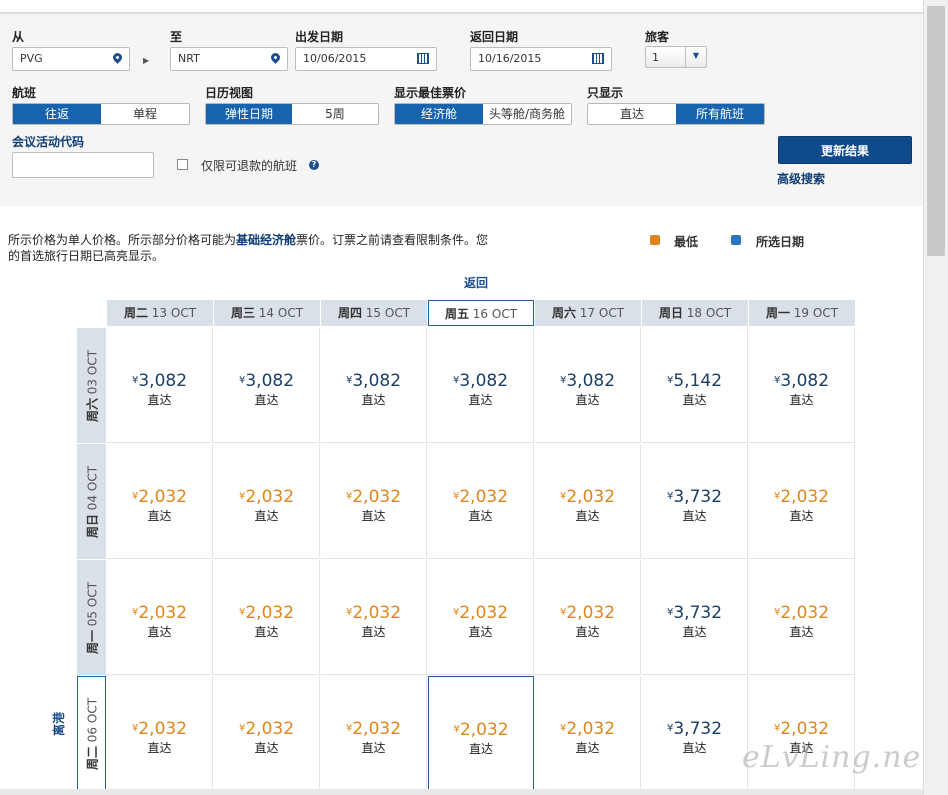  Describe the element at coordinates (720, 114) in the screenshot. I see `filter-option-all: 所有航班` at that location.